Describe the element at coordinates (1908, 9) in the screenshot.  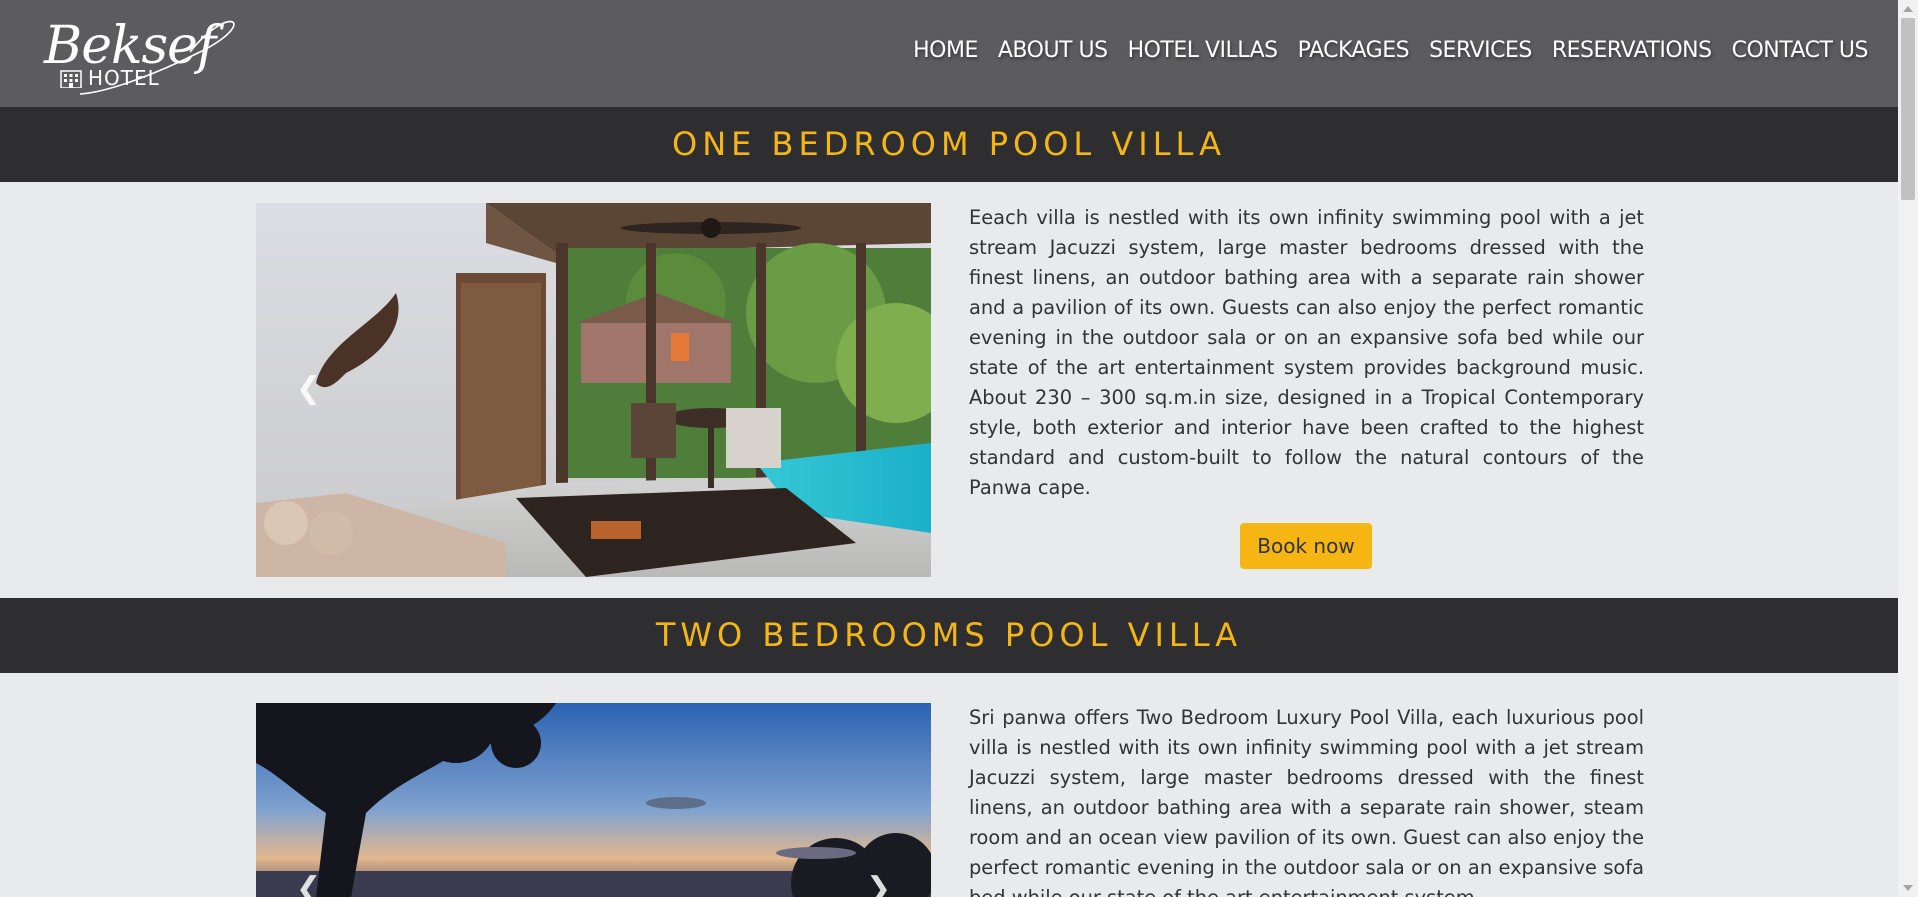
I see `scroll-up-arrow-icon` at that location.